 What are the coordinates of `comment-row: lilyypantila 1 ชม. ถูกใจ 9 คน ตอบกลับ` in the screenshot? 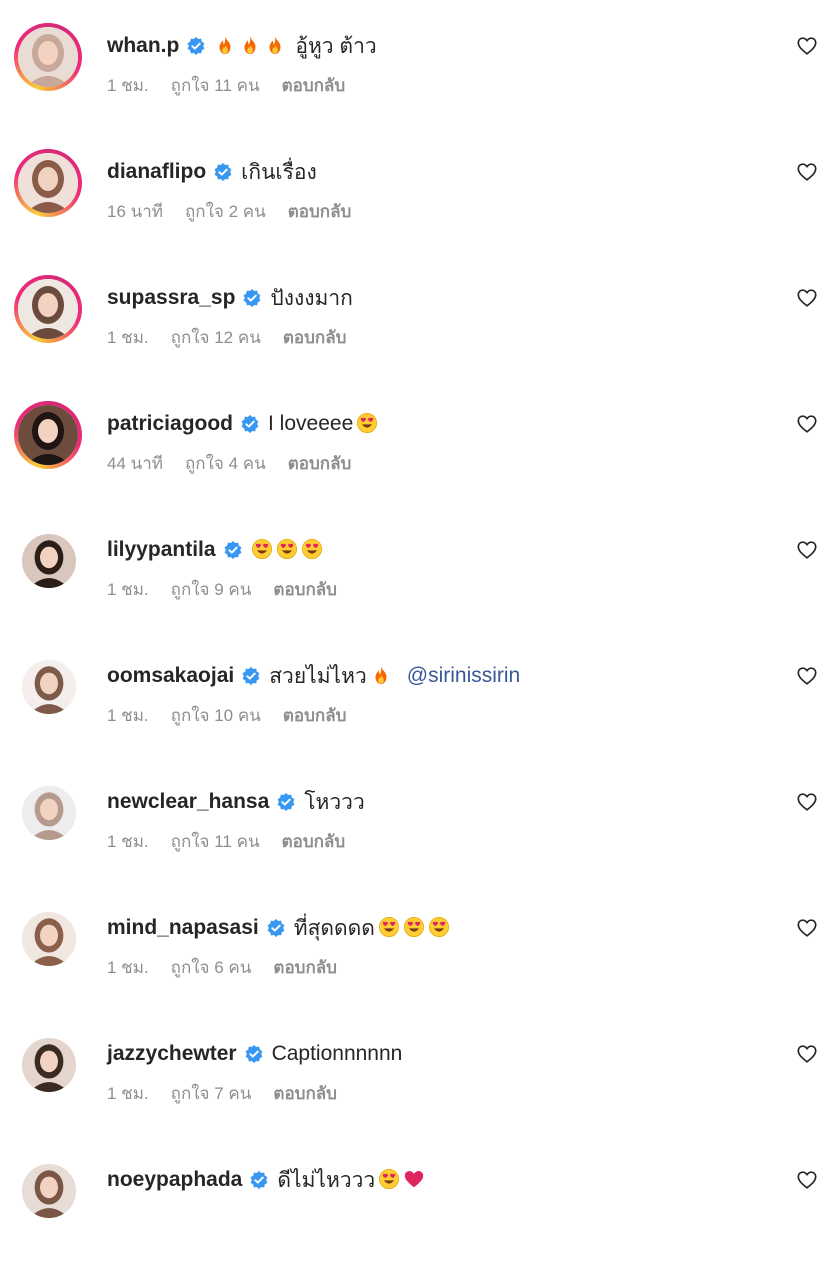 It's located at (410, 593).